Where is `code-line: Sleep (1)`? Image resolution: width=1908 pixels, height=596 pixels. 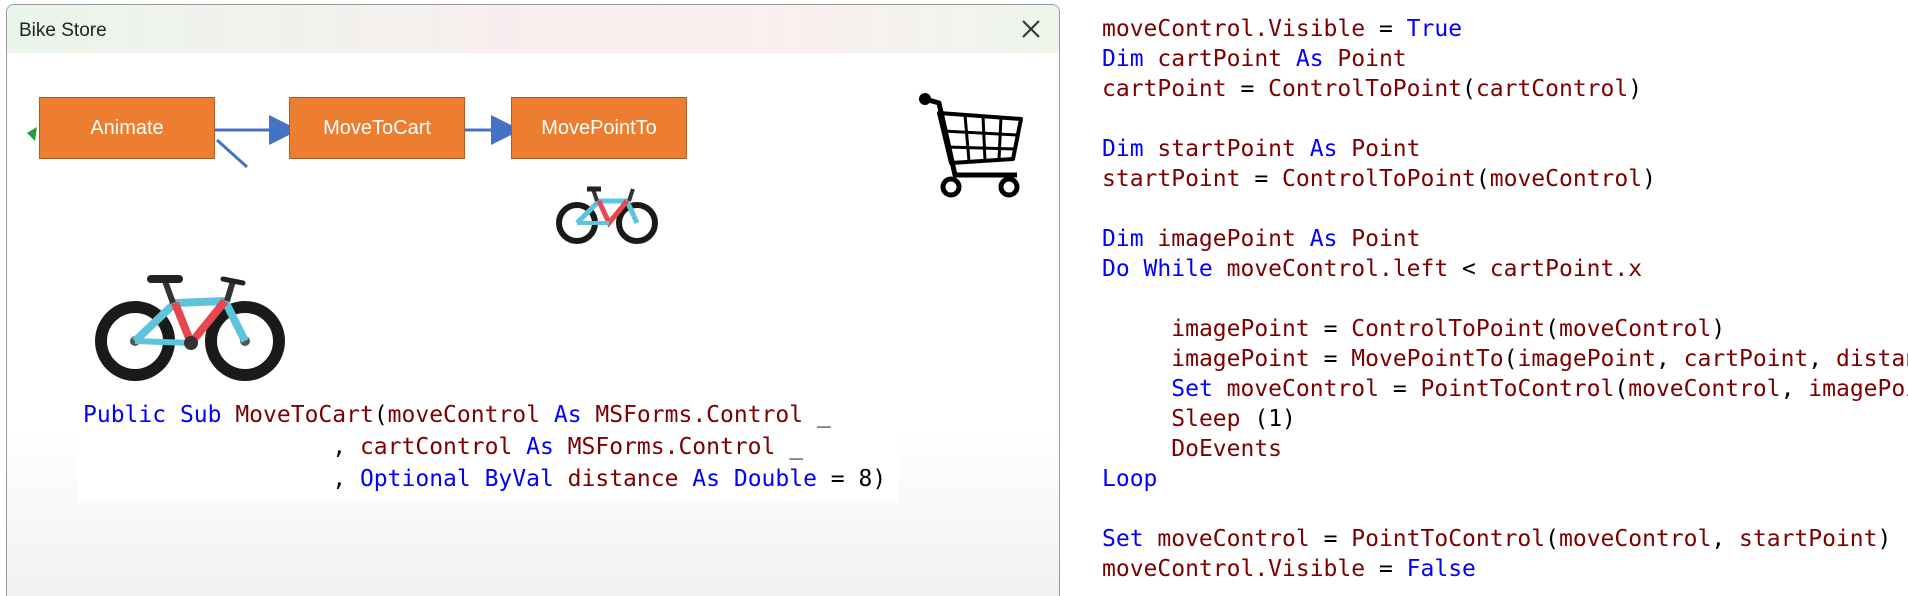 code-line: Sleep (1) is located at coordinates (1199, 419).